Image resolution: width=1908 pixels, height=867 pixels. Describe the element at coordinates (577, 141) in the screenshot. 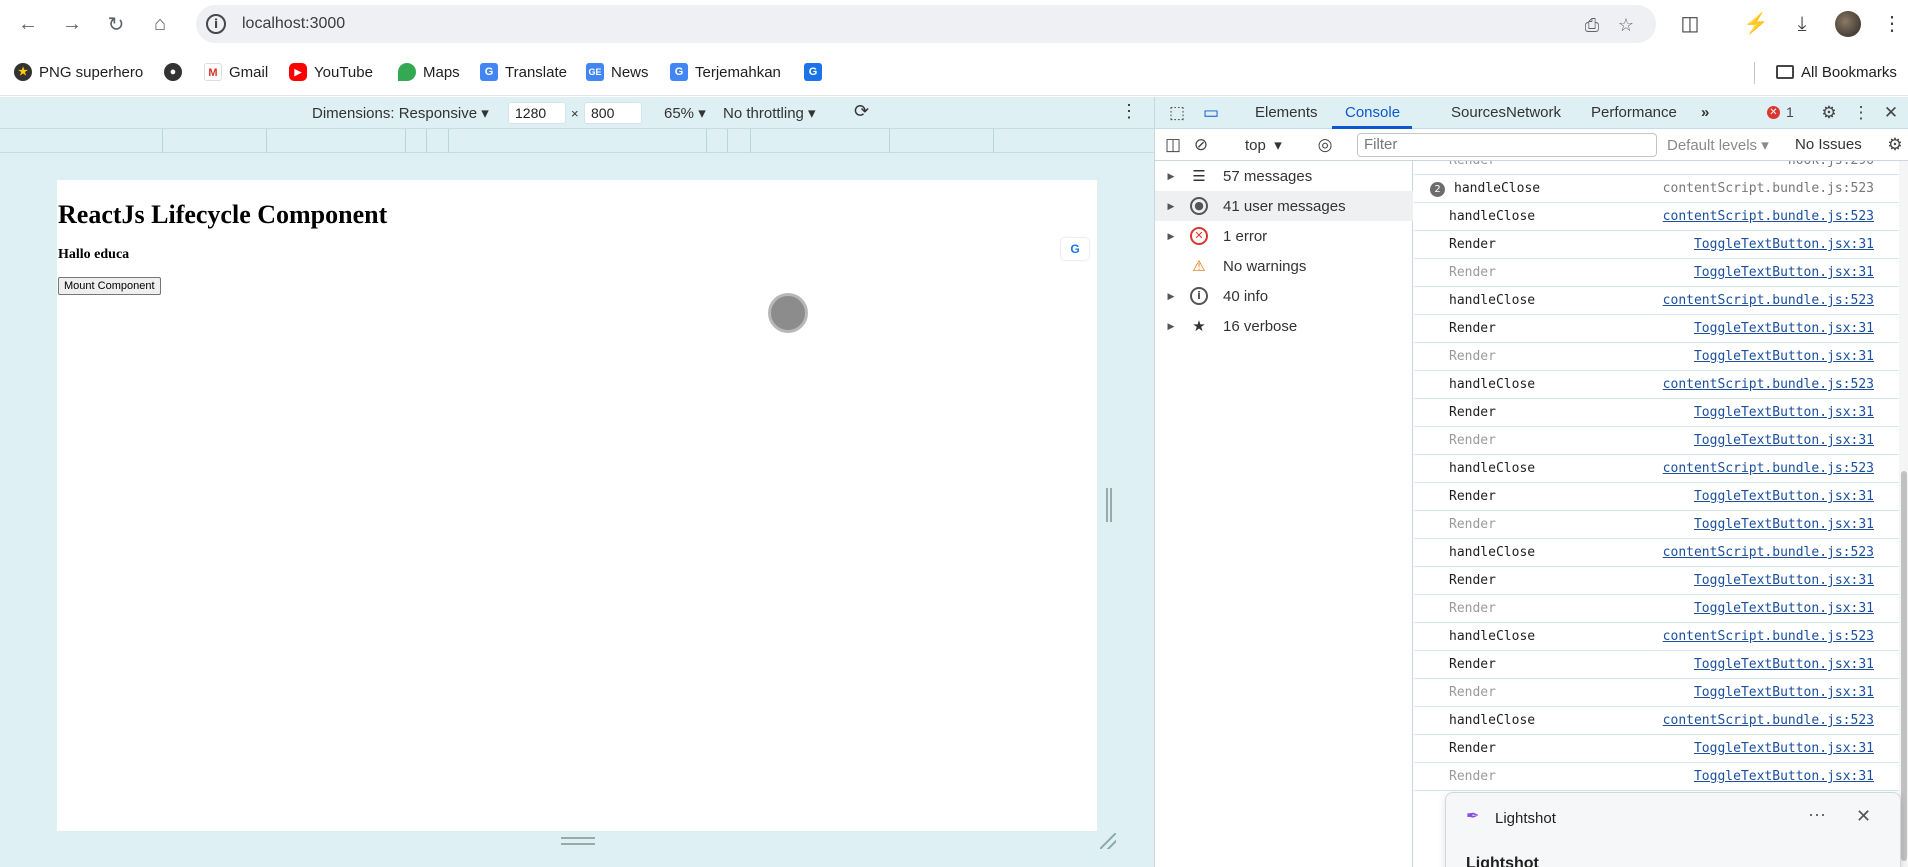

I see `media-query-ruler` at that location.